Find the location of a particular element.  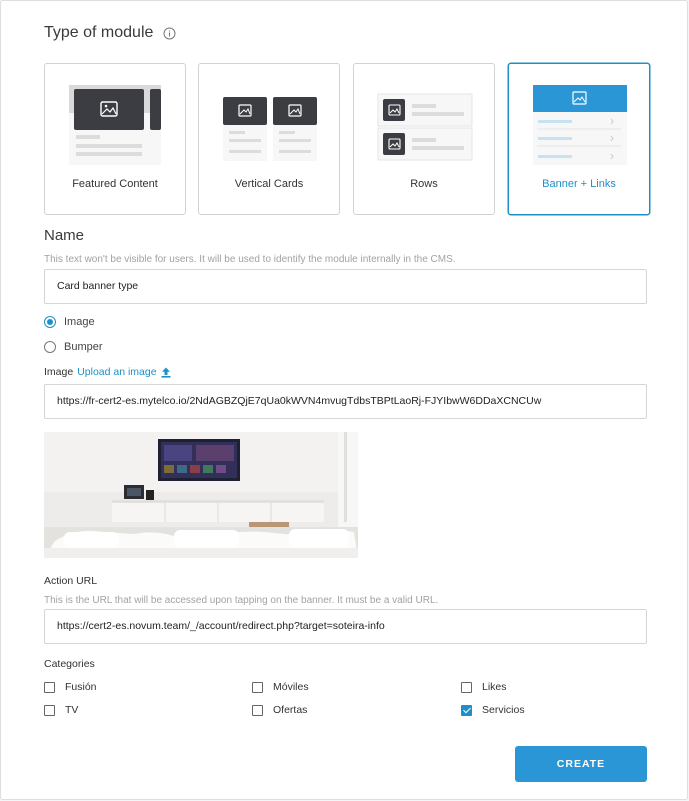

upload-image-link: Upload an image is located at coordinates (116, 372).